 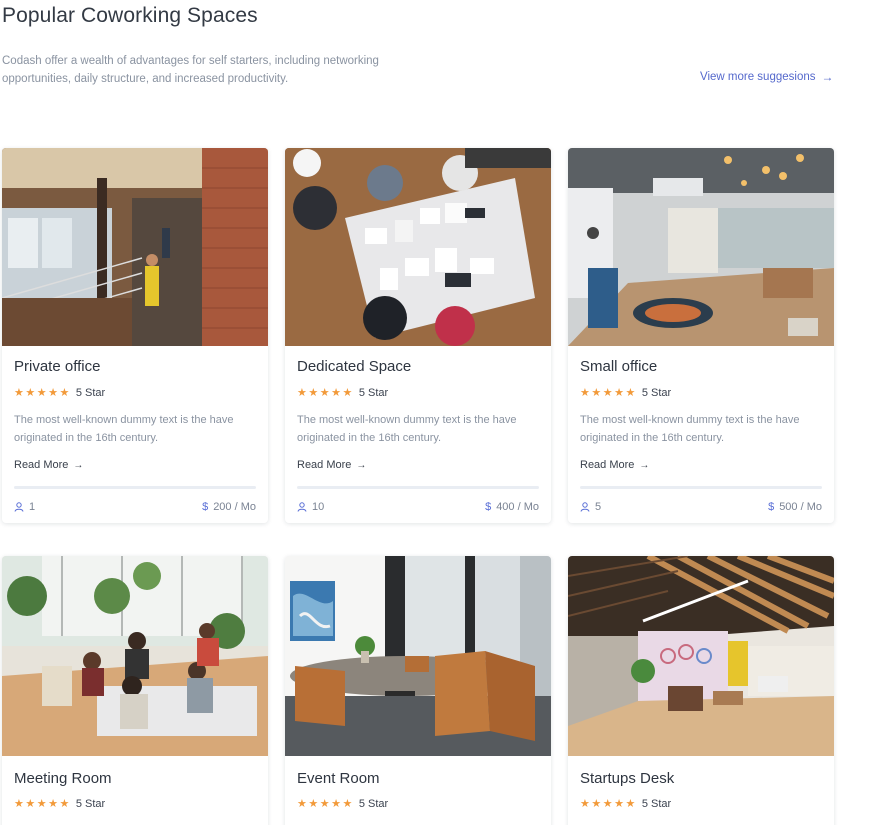 I want to click on capacity-value: 10, so click(x=318, y=507).